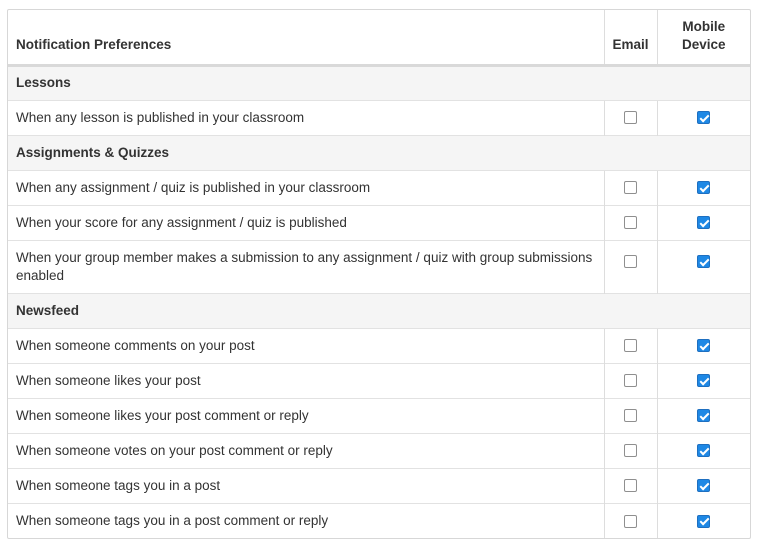 This screenshot has width=762, height=547. I want to click on section-row-assignments-quizzes: Assignments & Quizzes, so click(379, 152).